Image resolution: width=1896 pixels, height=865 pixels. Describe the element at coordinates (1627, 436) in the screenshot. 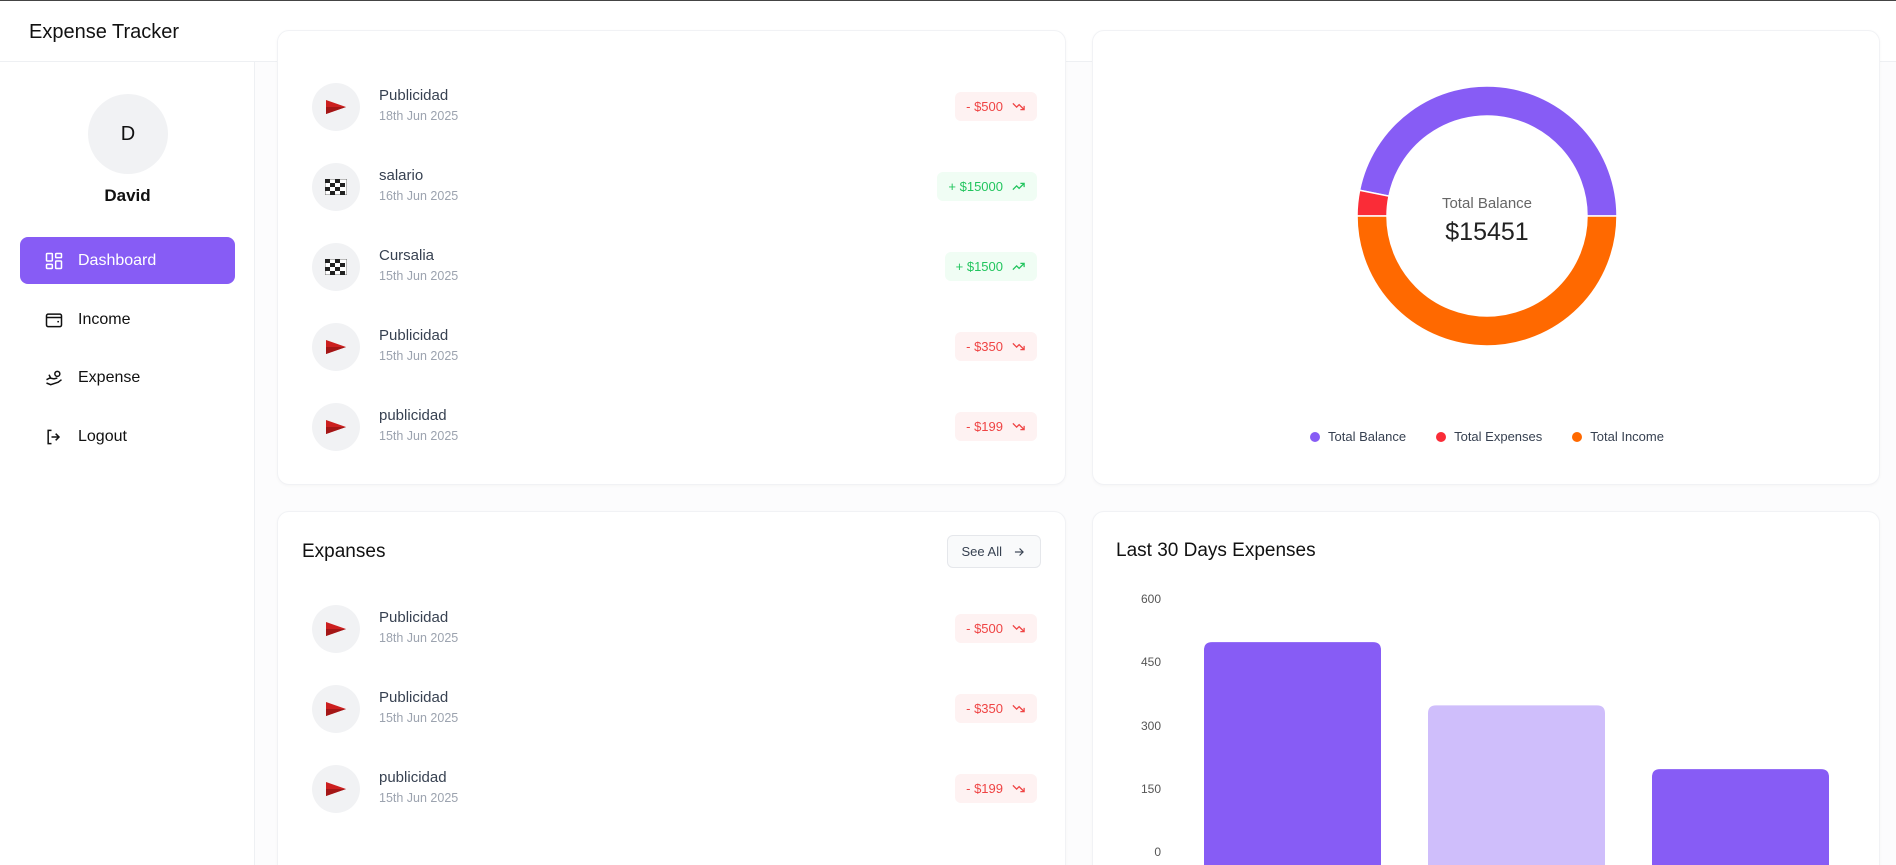

I see `legend-label: Total Income` at that location.